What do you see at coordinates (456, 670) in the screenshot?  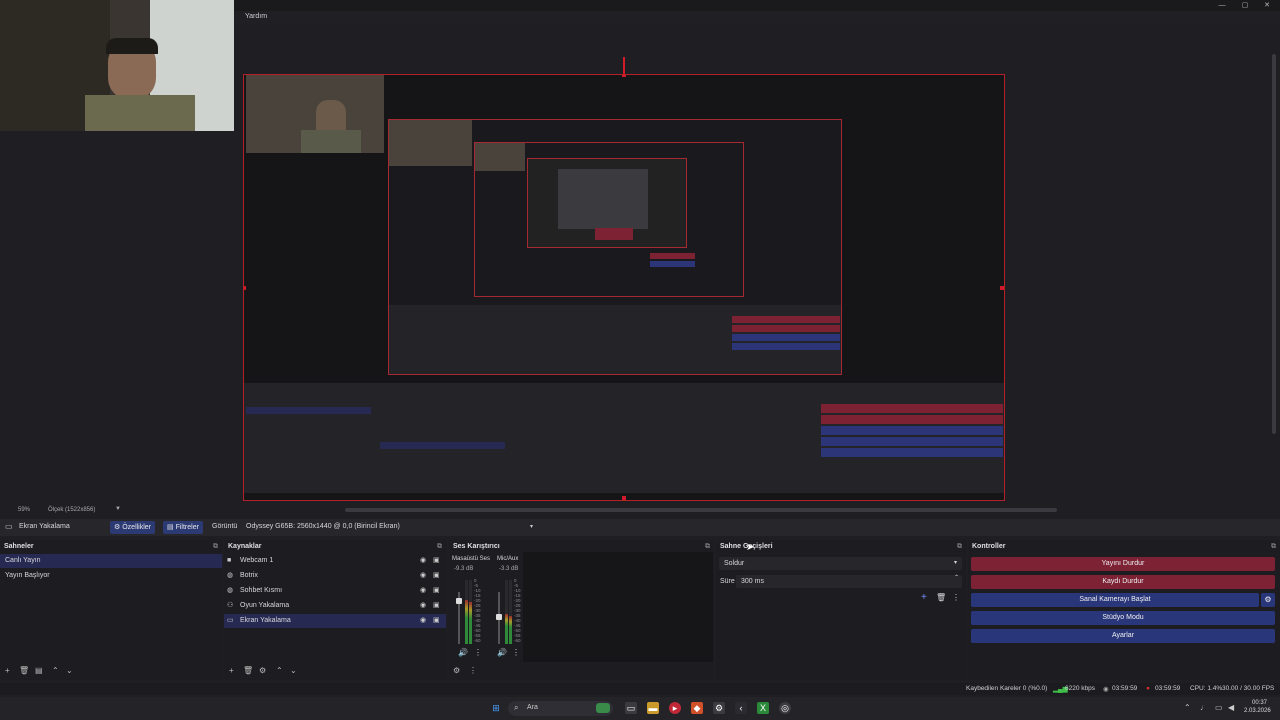 I see `advanced-audio-icon: ⚙` at bounding box center [456, 670].